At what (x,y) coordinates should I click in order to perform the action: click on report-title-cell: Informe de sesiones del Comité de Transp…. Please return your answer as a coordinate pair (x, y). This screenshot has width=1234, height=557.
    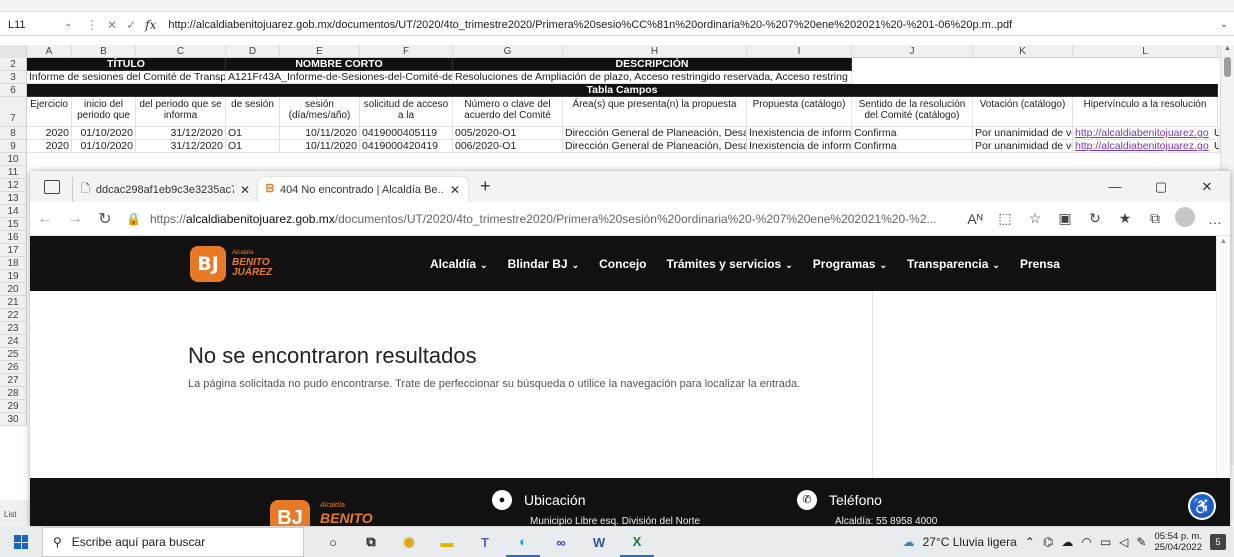
    Looking at the image, I should click on (126, 77).